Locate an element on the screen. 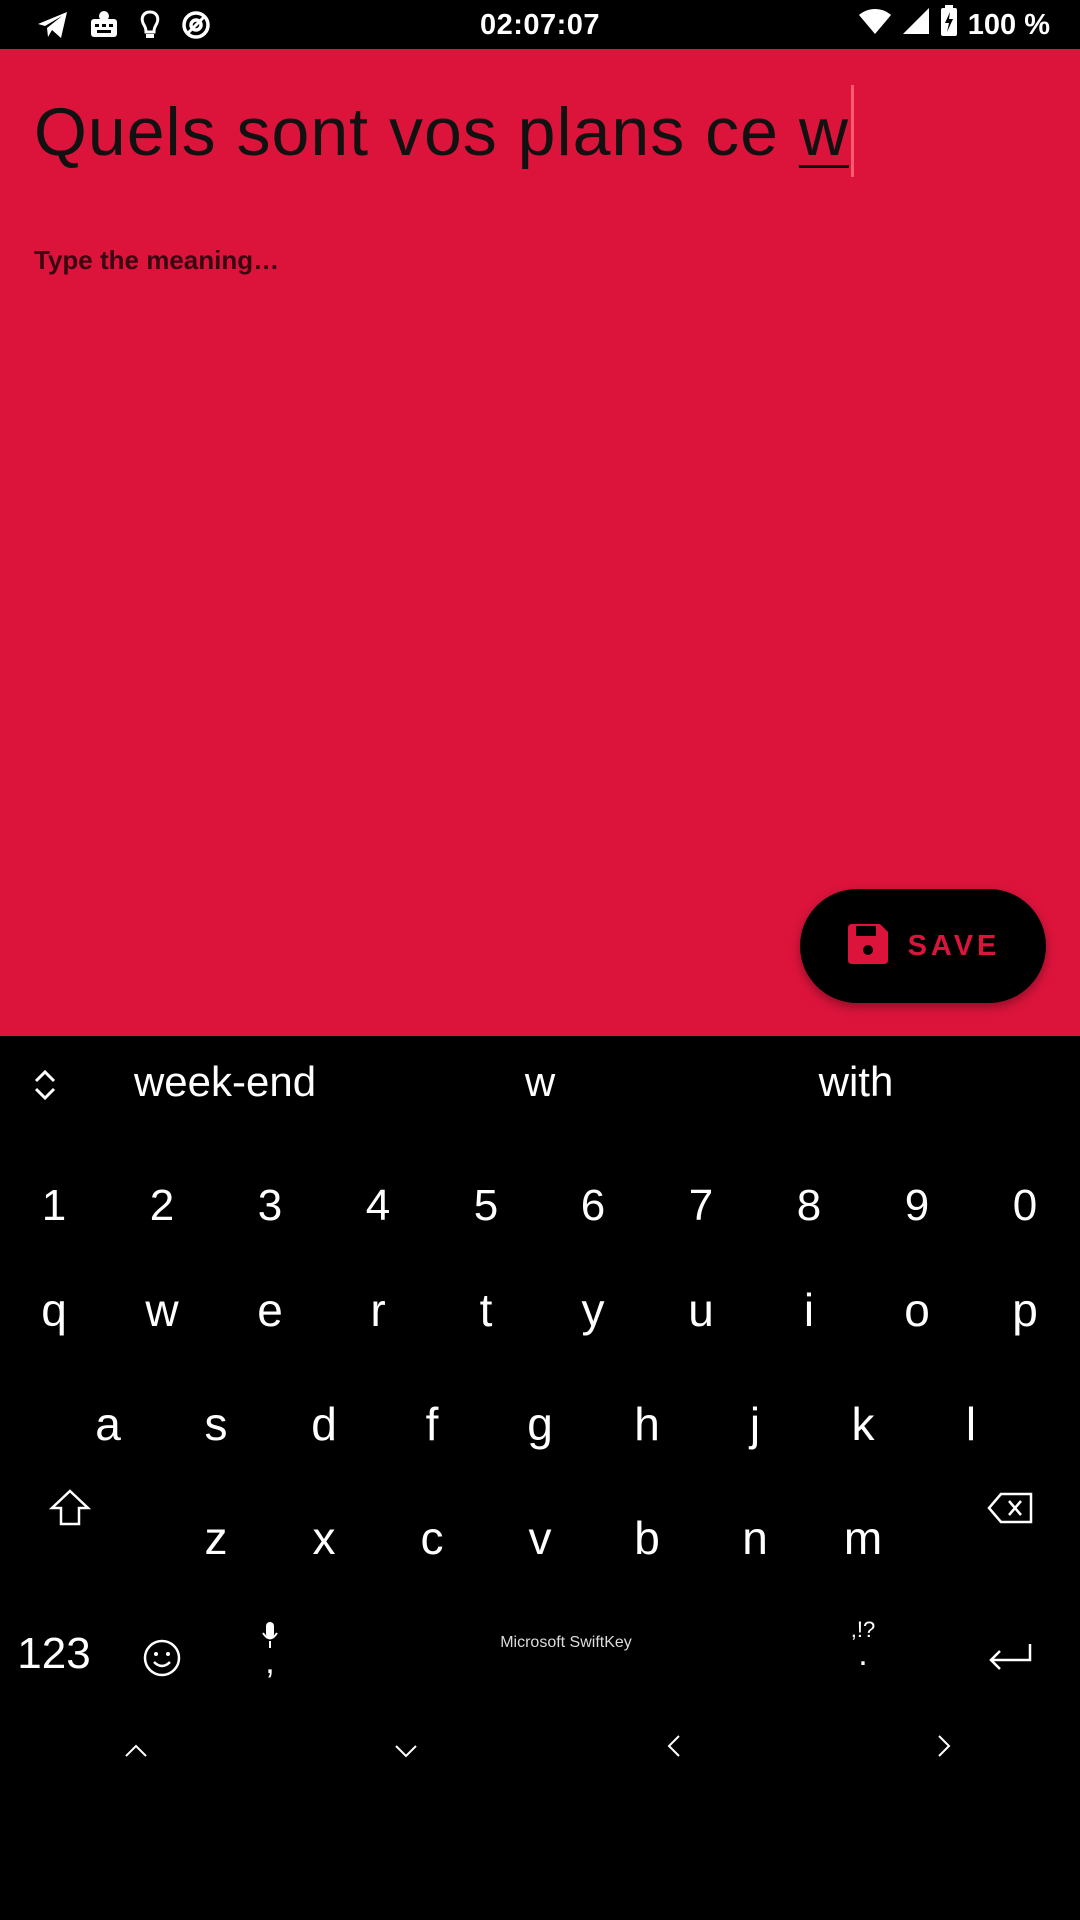 Image resolution: width=1080 pixels, height=1920 pixels. key-7: 7 is located at coordinates (701, 1206).